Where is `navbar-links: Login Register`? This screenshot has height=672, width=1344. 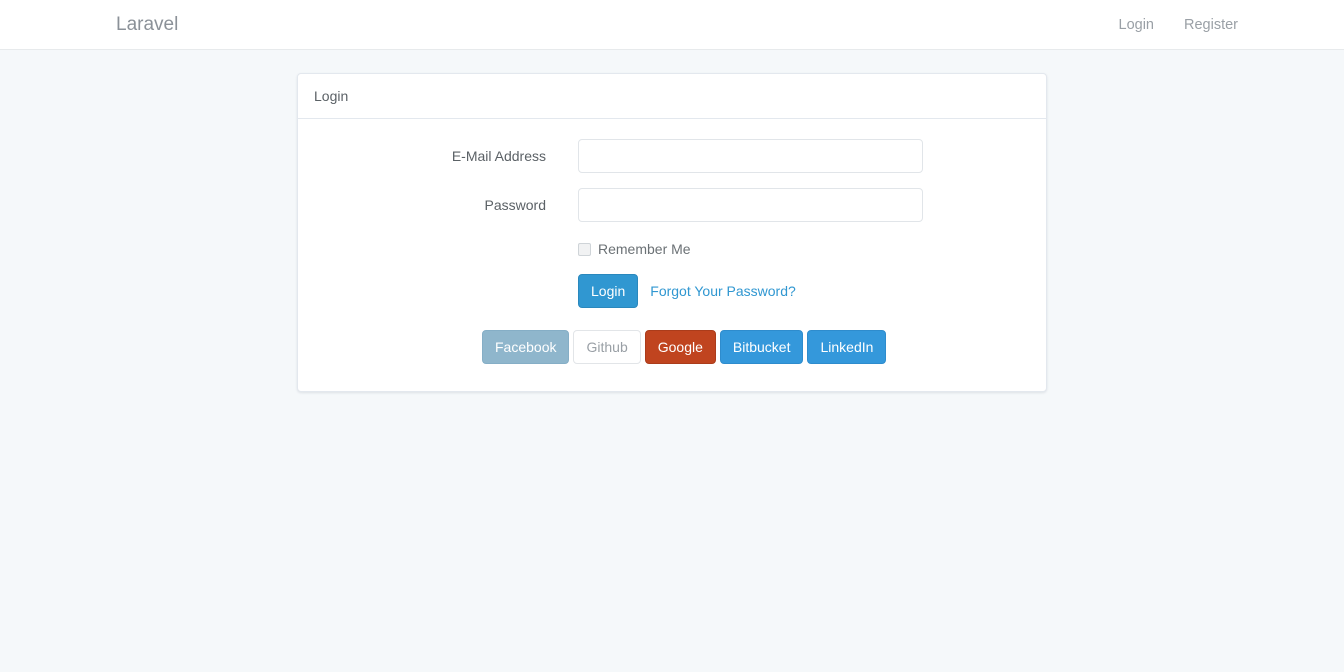
navbar-links: Login Register is located at coordinates (1178, 25).